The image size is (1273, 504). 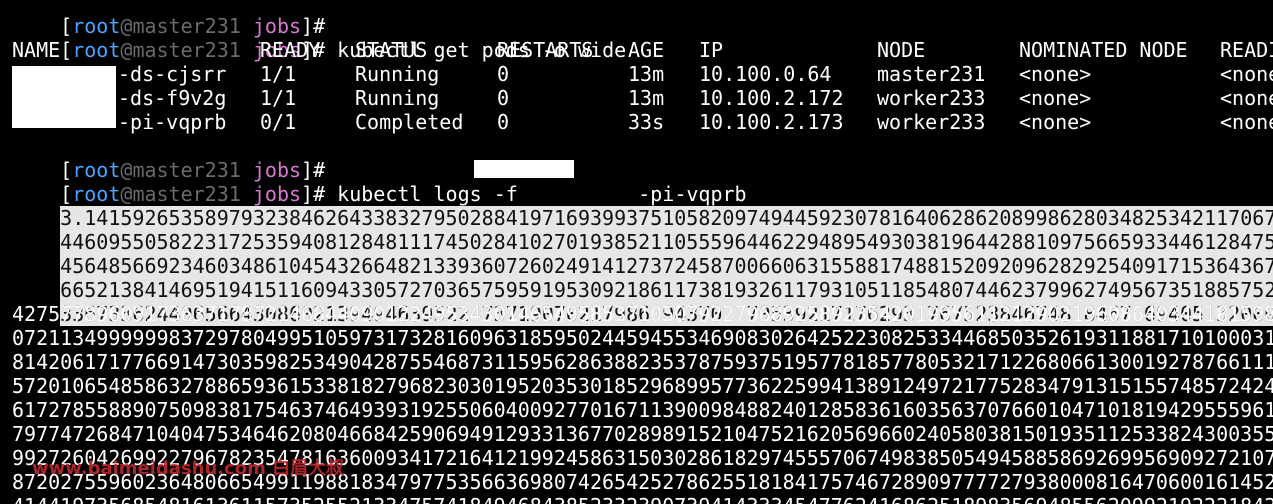 I want to click on watermark-text: www.baimeidashu.com 白眉大叔, so click(x=188, y=468).